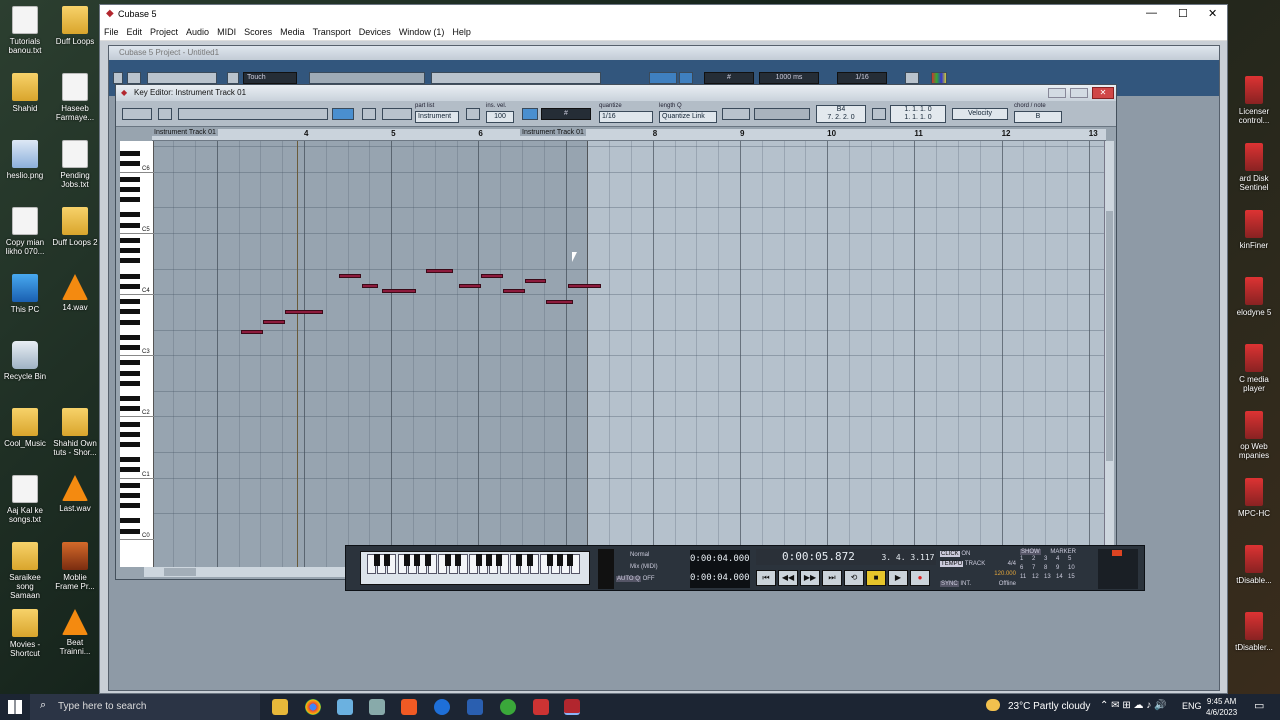 The width and height of the screenshot is (1280, 720). What do you see at coordinates (25, 428) in the screenshot?
I see `desktop-icon: Cool_Music` at bounding box center [25, 428].